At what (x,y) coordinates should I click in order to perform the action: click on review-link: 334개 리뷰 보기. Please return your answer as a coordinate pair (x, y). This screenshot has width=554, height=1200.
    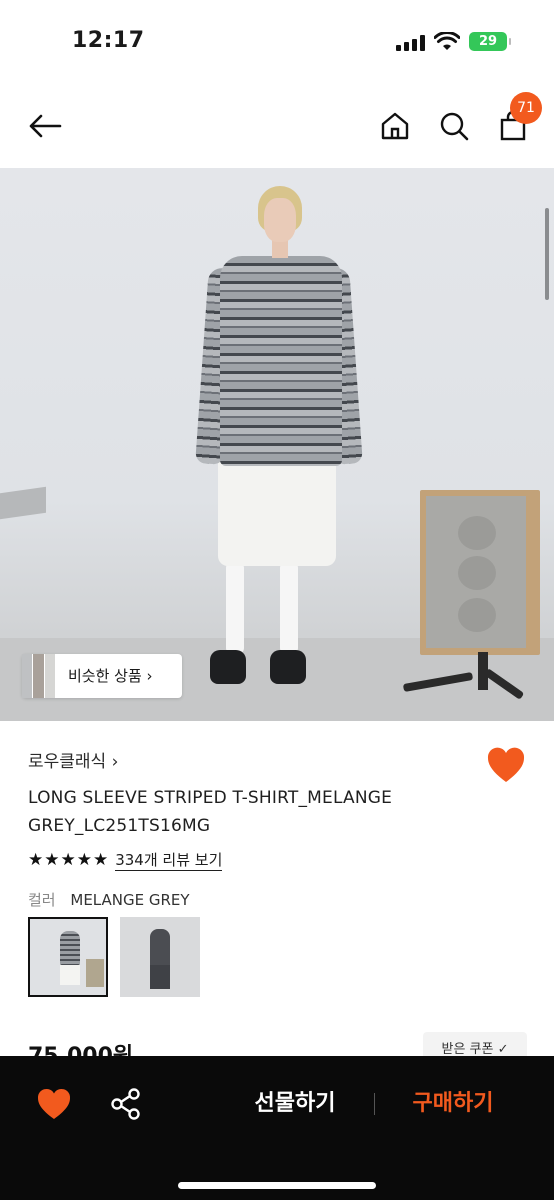
    Looking at the image, I should click on (169, 860).